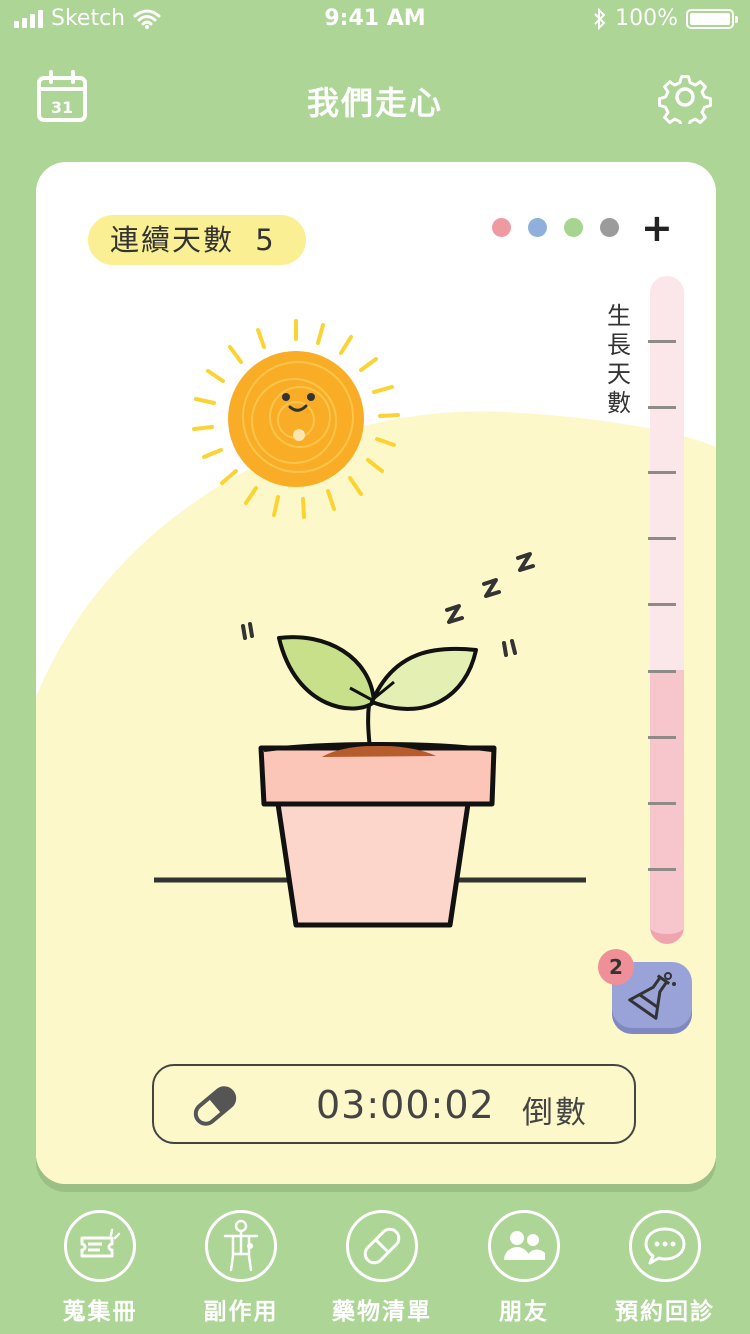 This screenshot has height=1334, width=750. Describe the element at coordinates (296, 419) in the screenshot. I see `sun-illustration` at that location.